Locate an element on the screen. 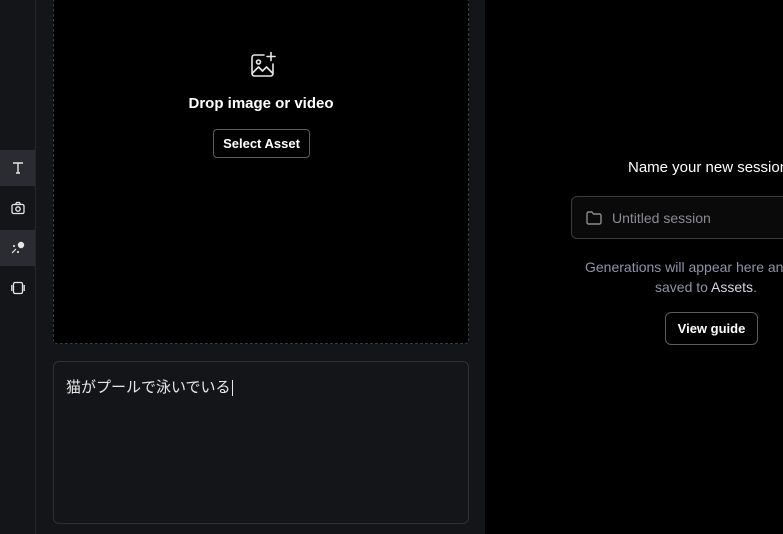  camera-icon is located at coordinates (17, 208).